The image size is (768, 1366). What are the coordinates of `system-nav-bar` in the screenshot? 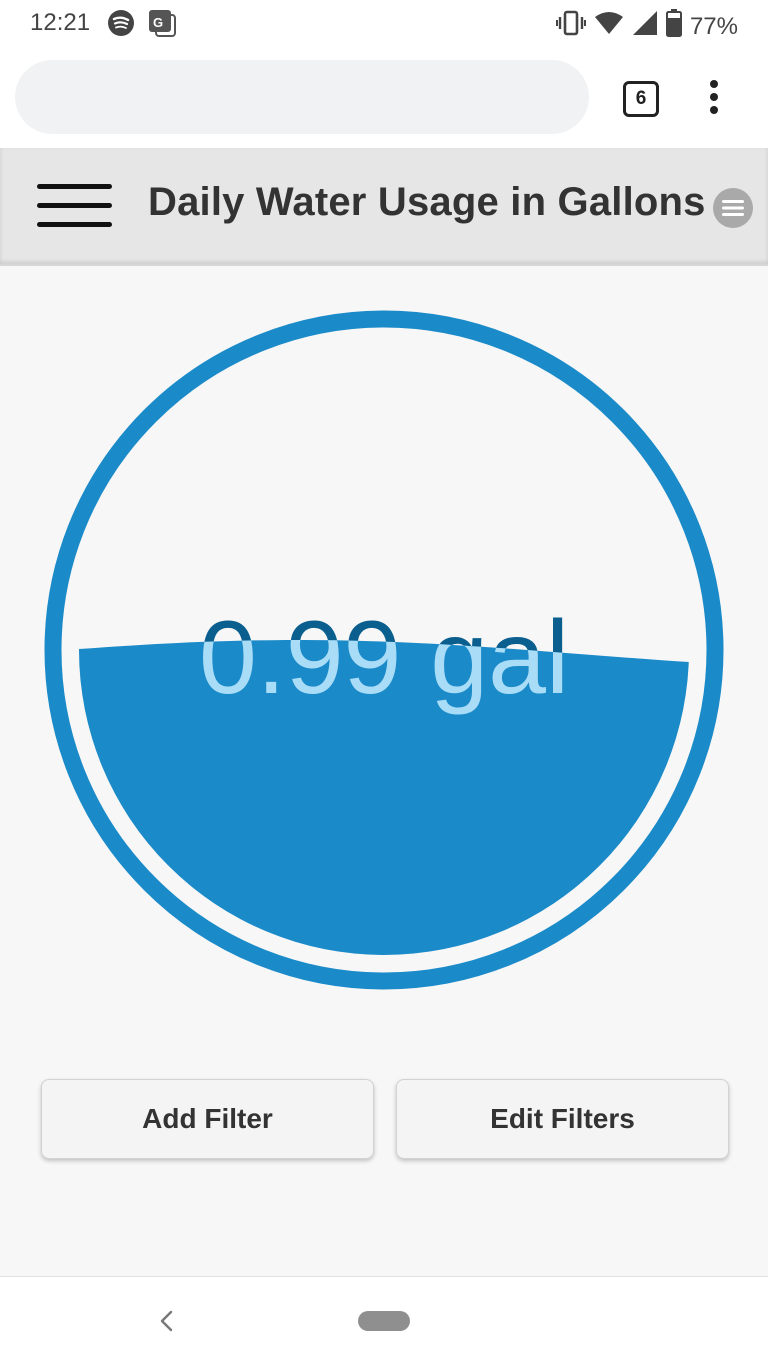 It's located at (384, 1321).